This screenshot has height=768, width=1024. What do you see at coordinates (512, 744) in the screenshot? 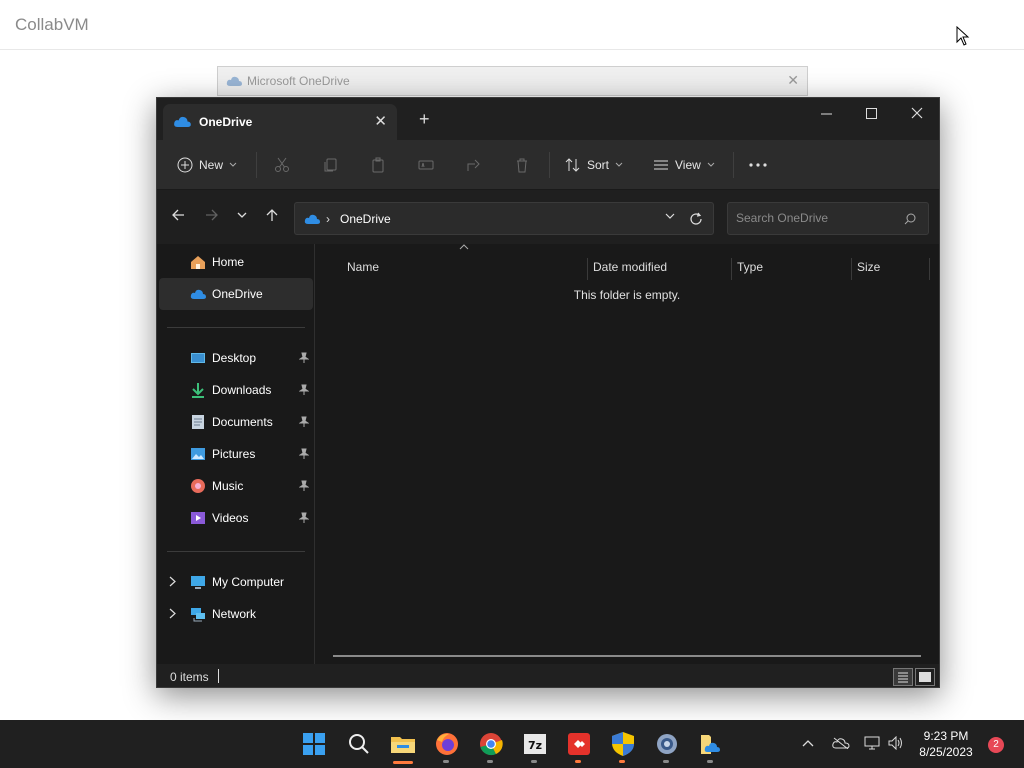
I see `taskbar: 7z 9:23 PM 8/25/2023 2` at bounding box center [512, 744].